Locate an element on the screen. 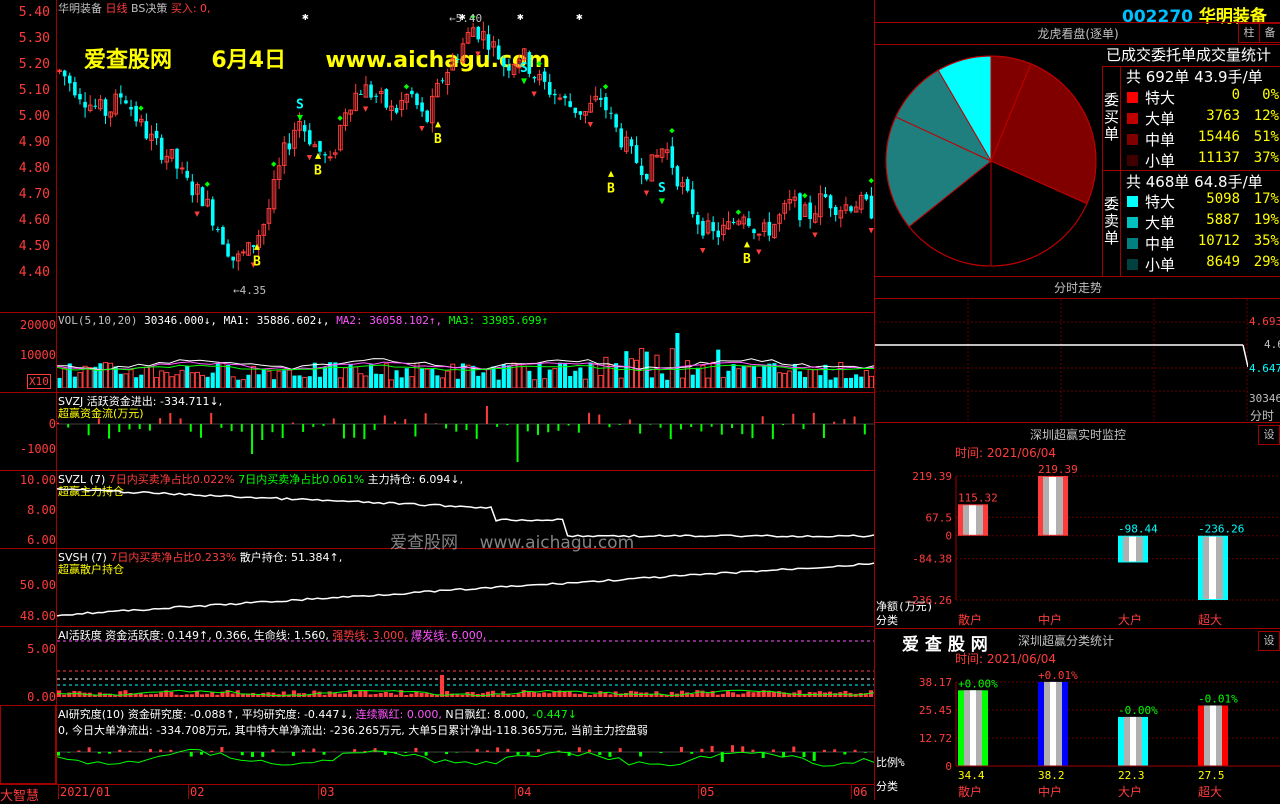 The height and width of the screenshot is (804, 1280). fund-flow-chart is located at coordinates (465, 435).